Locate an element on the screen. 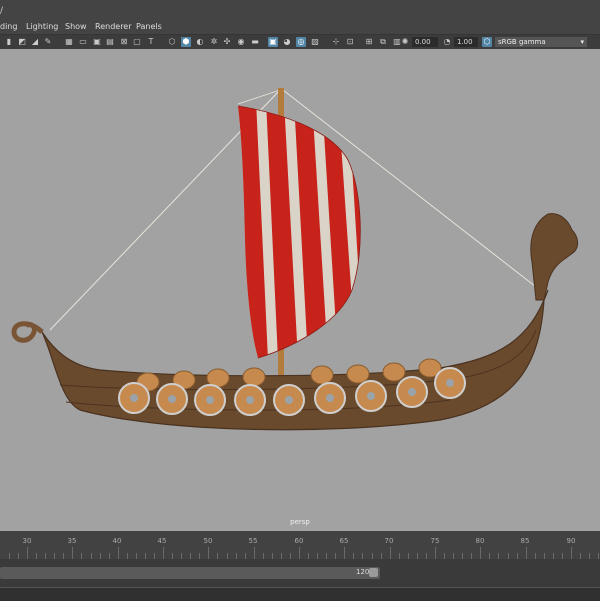  default-material-icon: ◐ is located at coordinates (200, 42).